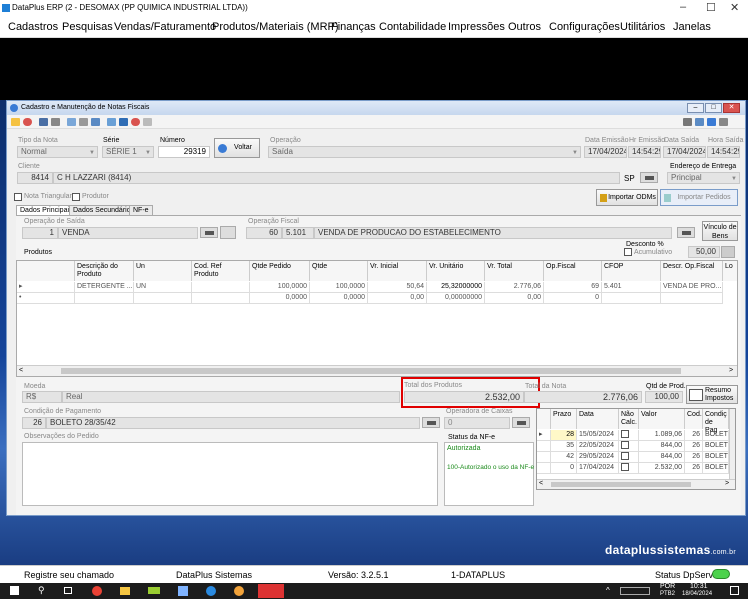 The image size is (748, 599). What do you see at coordinates (699, 197) in the screenshot?
I see `importar-pedidos-button: Importar Pedidos` at bounding box center [699, 197].